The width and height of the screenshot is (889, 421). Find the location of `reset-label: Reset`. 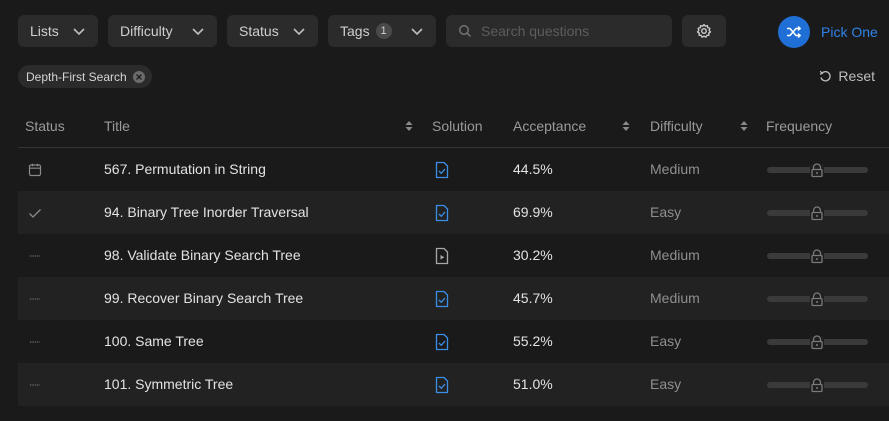

reset-label: Reset is located at coordinates (856, 76).